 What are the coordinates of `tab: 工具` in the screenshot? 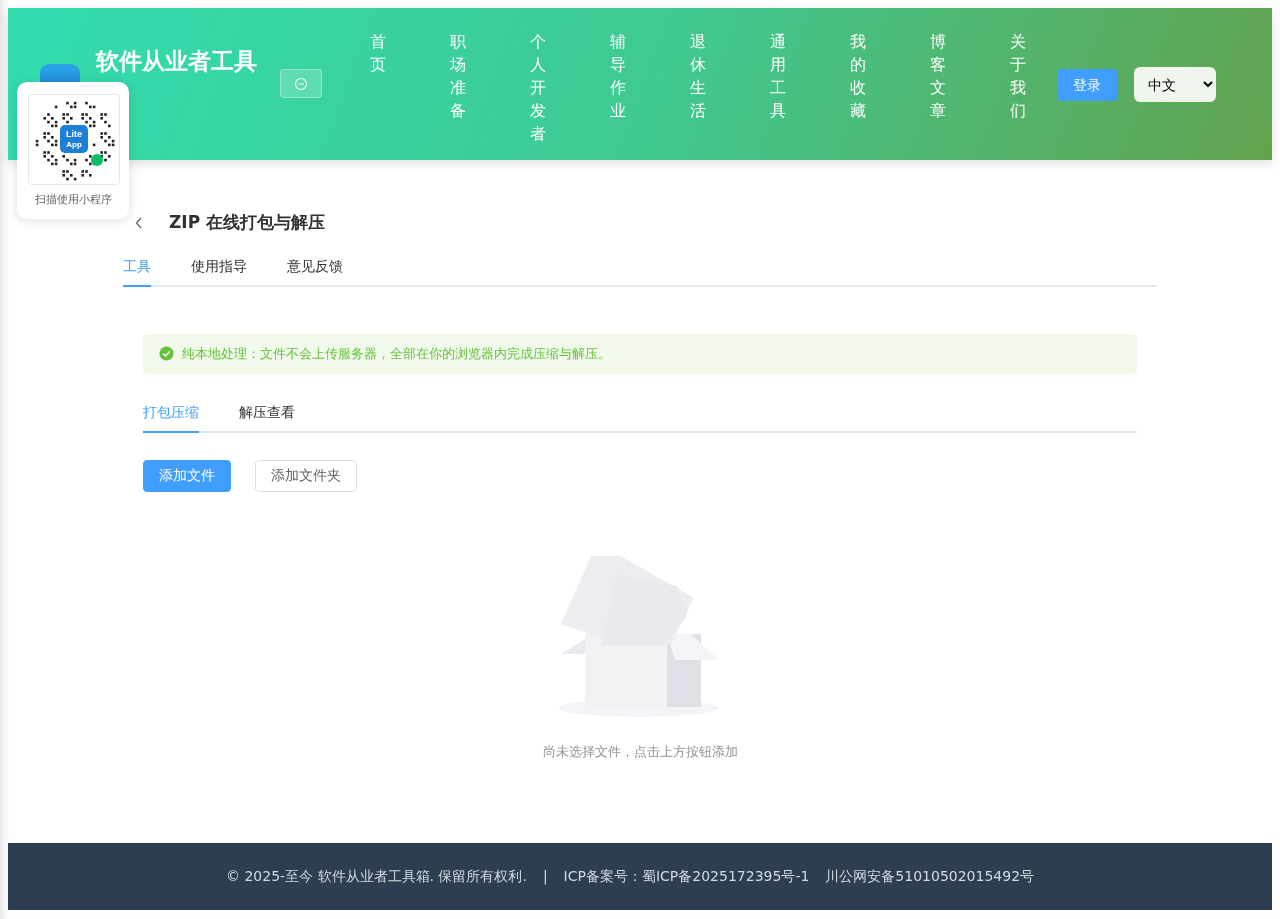 It's located at (137, 268).